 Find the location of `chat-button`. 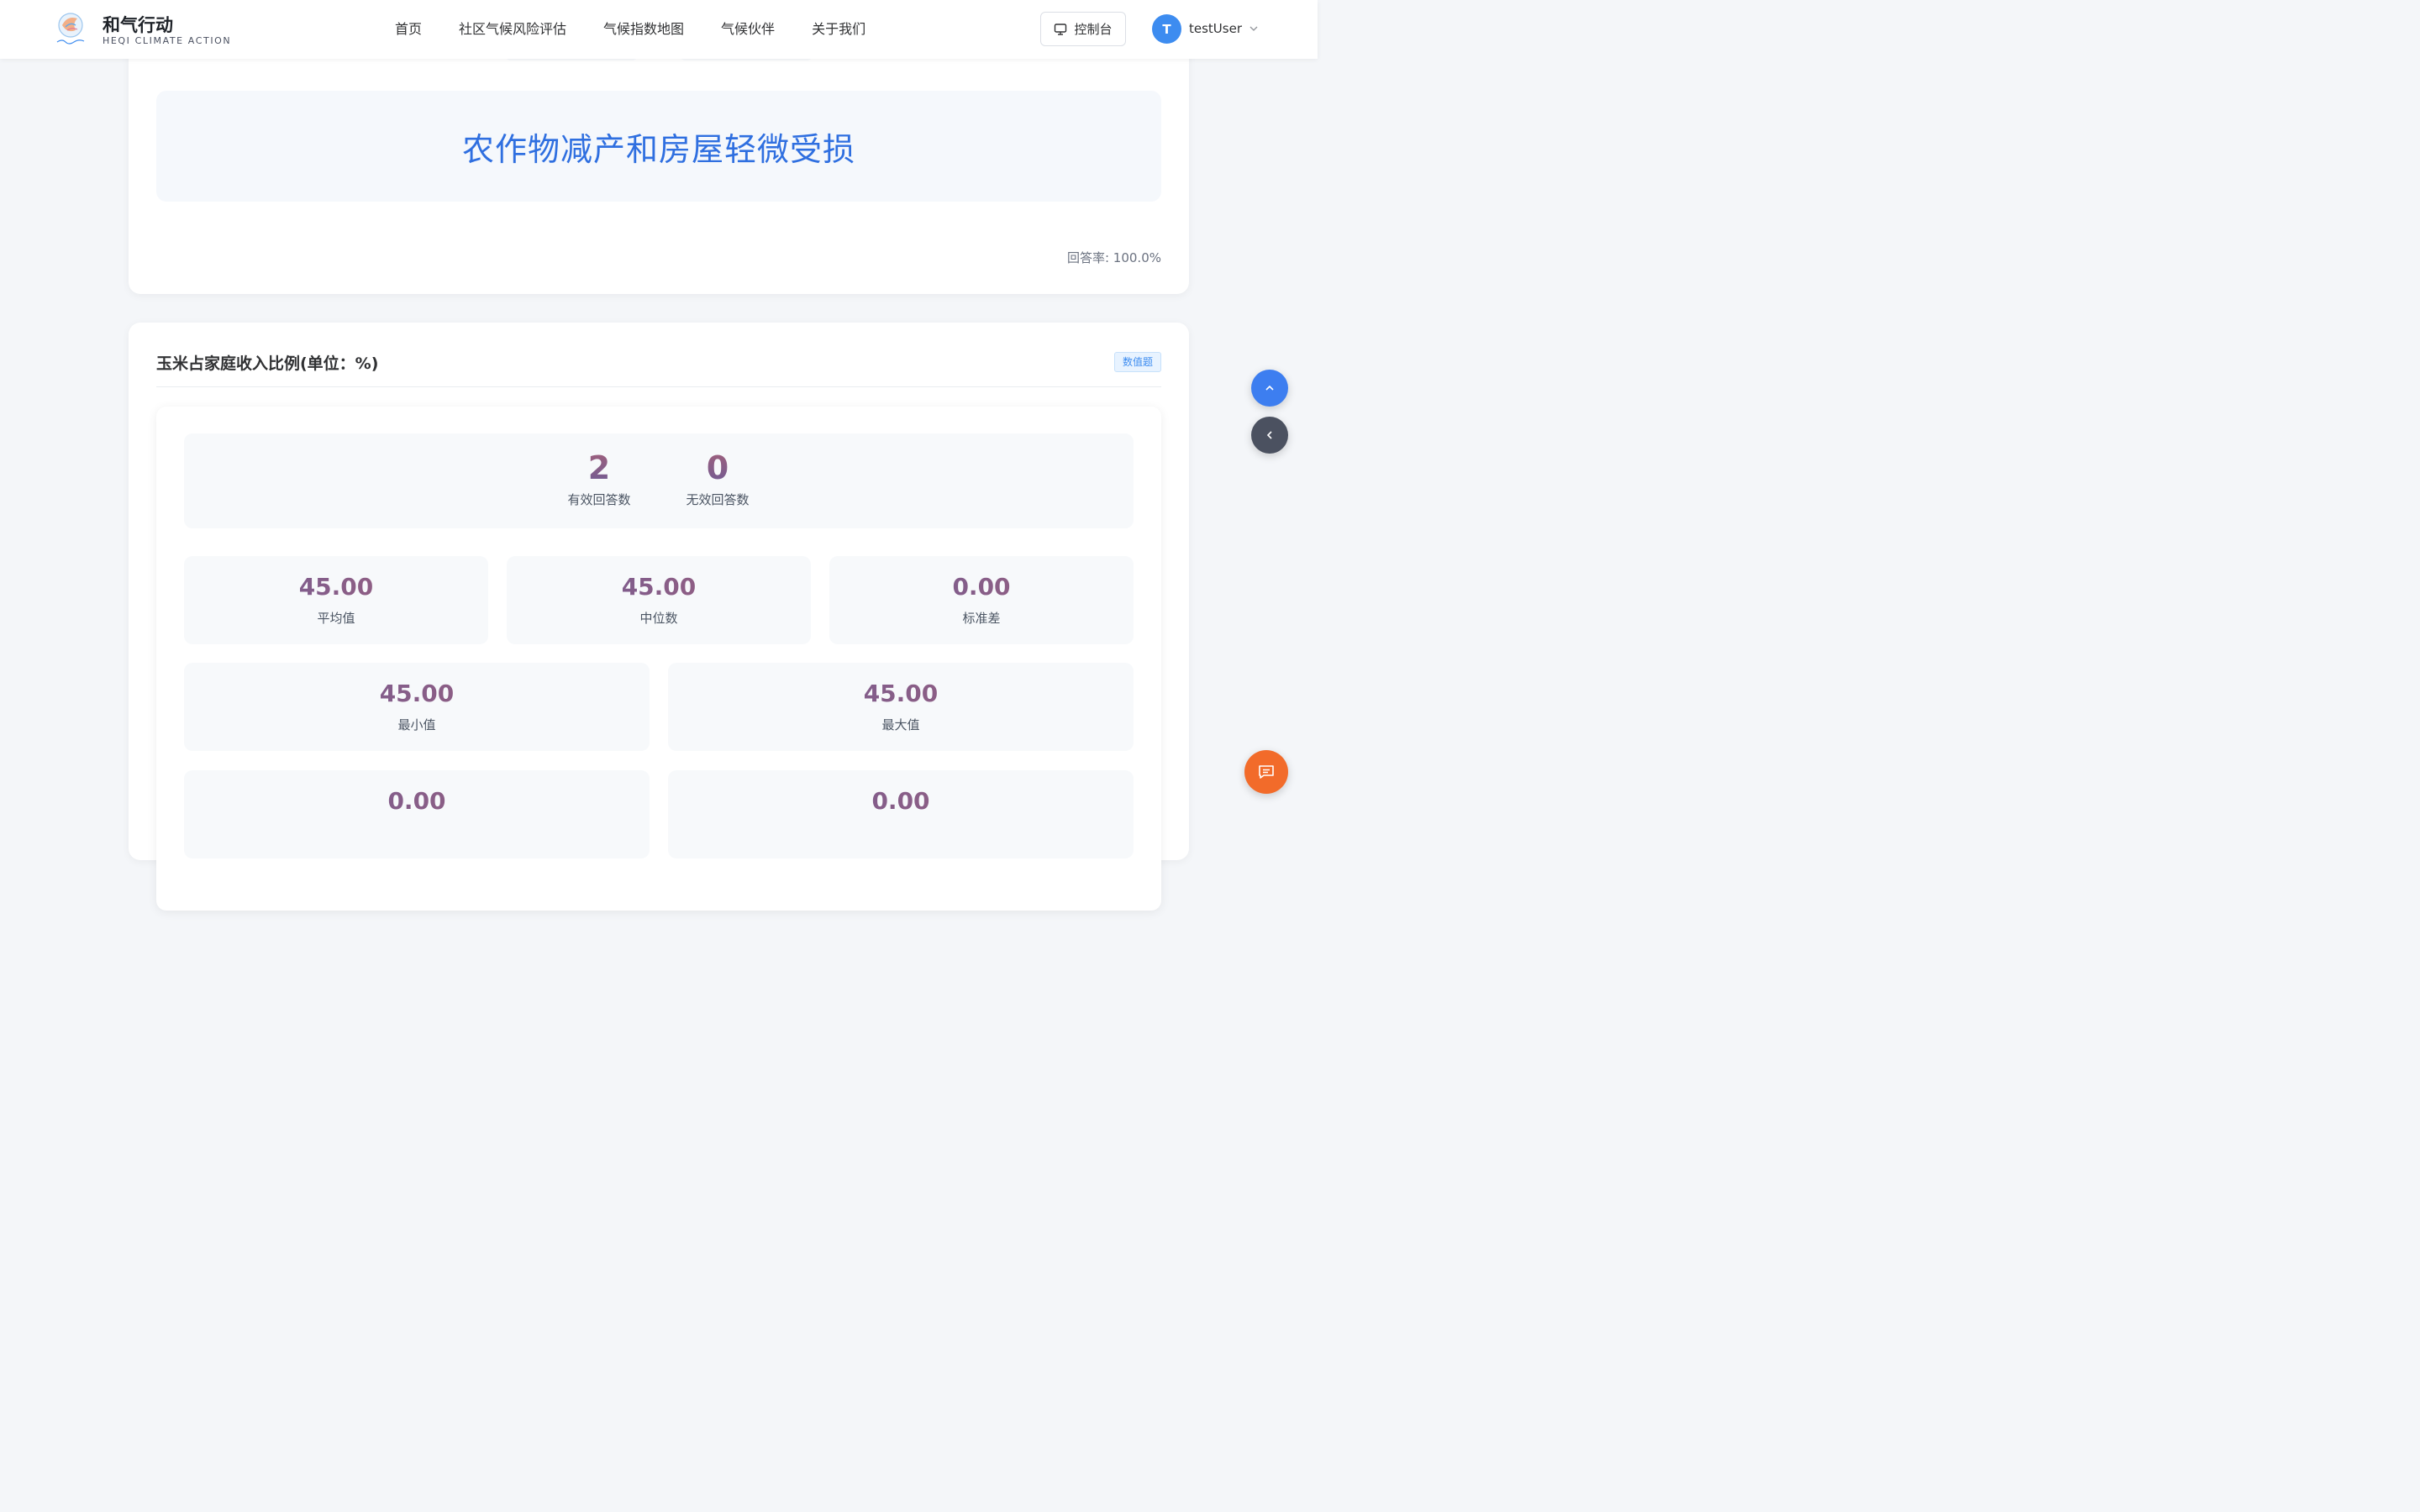

chat-button is located at coordinates (1266, 772).